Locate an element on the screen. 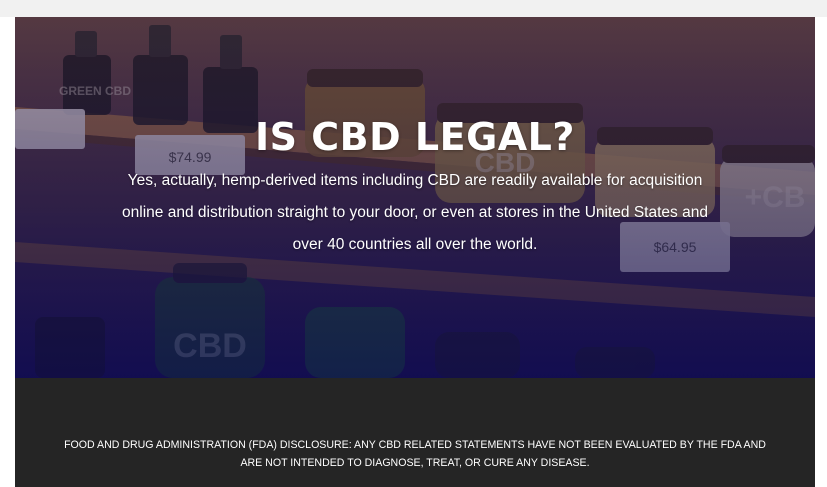  left-margin is located at coordinates (7, 252).